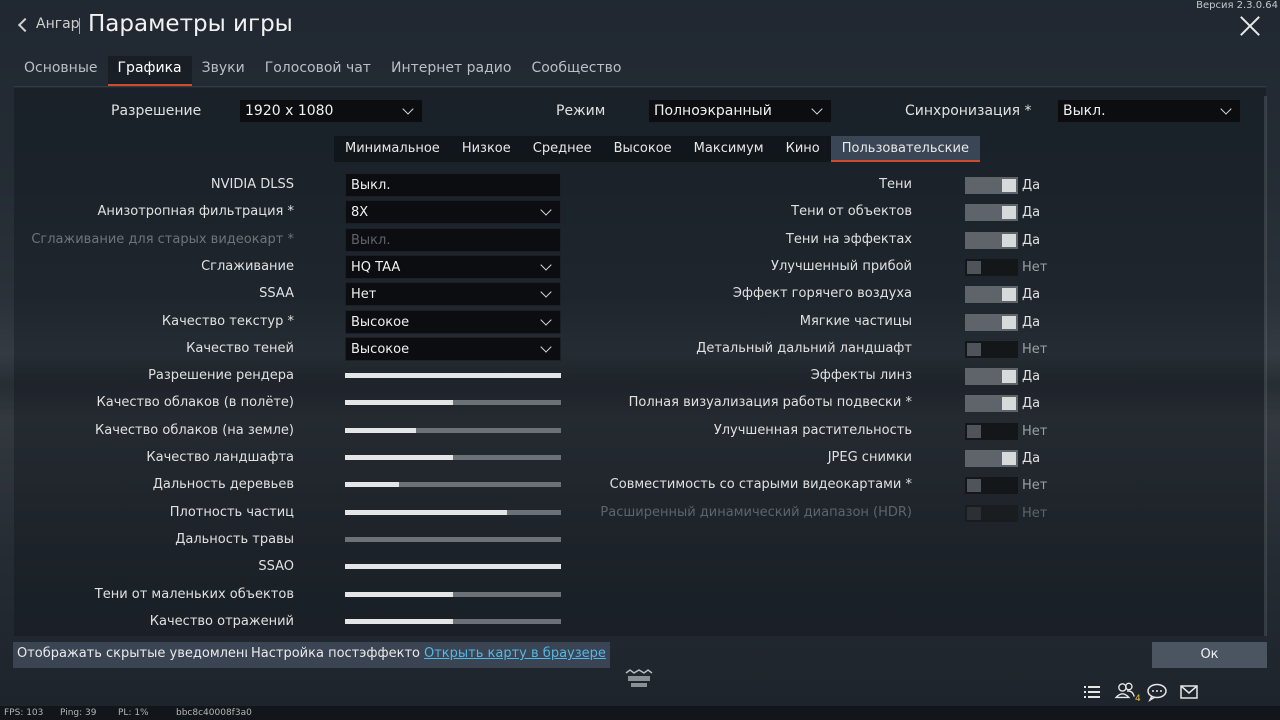 The image size is (1280, 720). I want to click on preset-2: Низкое, so click(486, 149).